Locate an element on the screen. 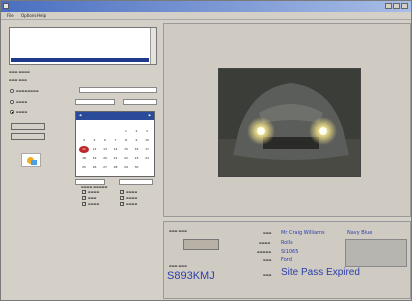 The image size is (412, 301). search-criteria-label: ▬▬▬ ▬▬▬ is located at coordinates (18, 80).